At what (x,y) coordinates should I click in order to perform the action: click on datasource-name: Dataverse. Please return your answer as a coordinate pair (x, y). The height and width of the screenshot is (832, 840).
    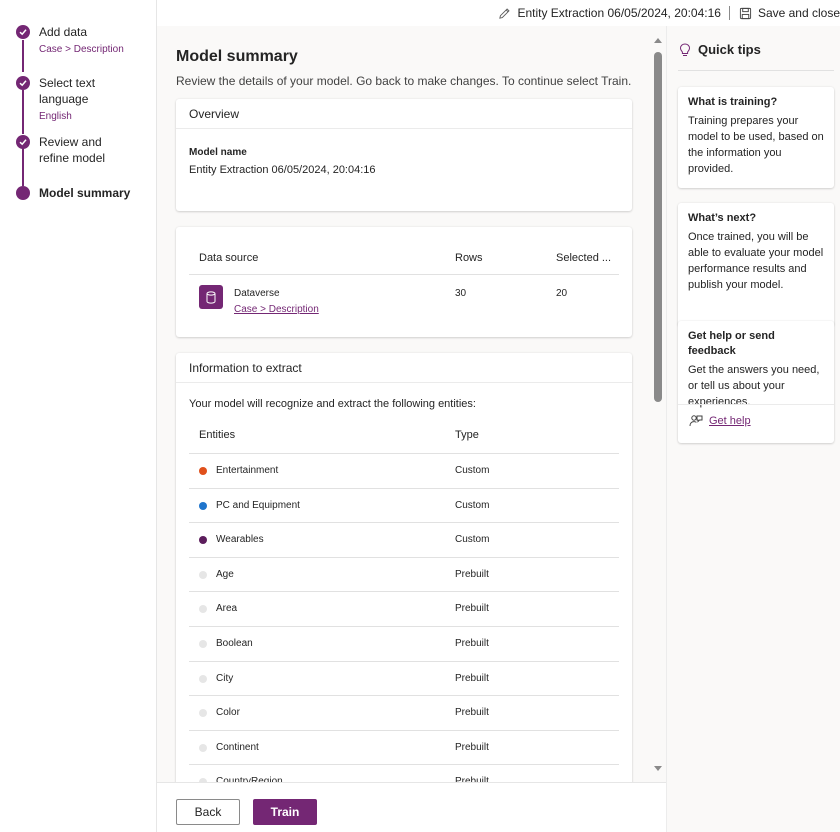
    Looking at the image, I should click on (257, 293).